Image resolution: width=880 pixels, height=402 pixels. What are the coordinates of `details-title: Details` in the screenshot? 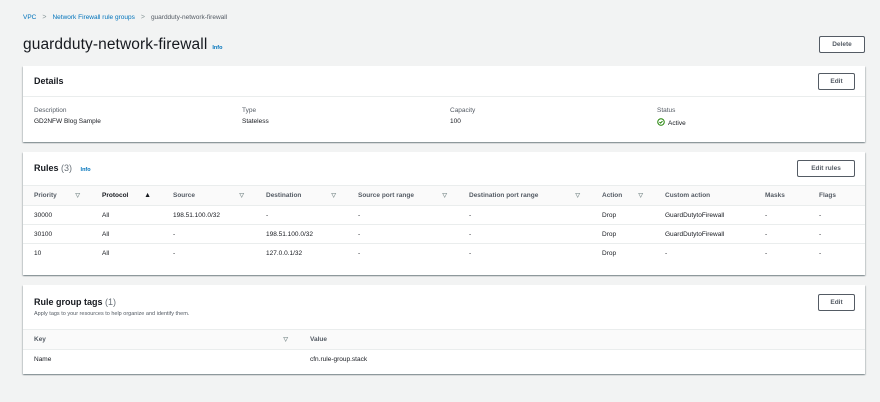 It's located at (49, 81).